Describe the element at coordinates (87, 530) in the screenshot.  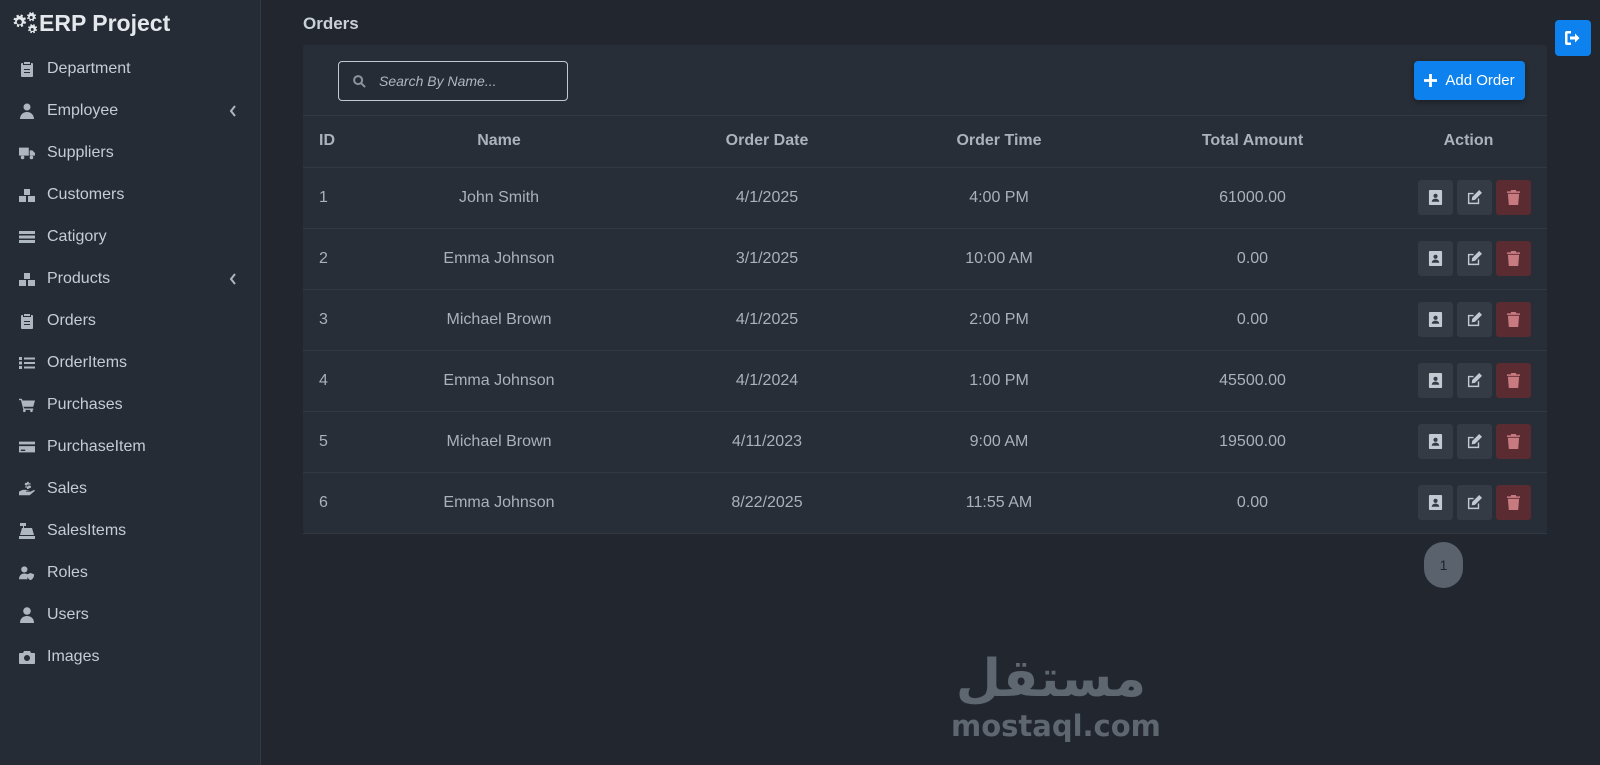
I see `sidebar-item-label: SalesItems` at that location.